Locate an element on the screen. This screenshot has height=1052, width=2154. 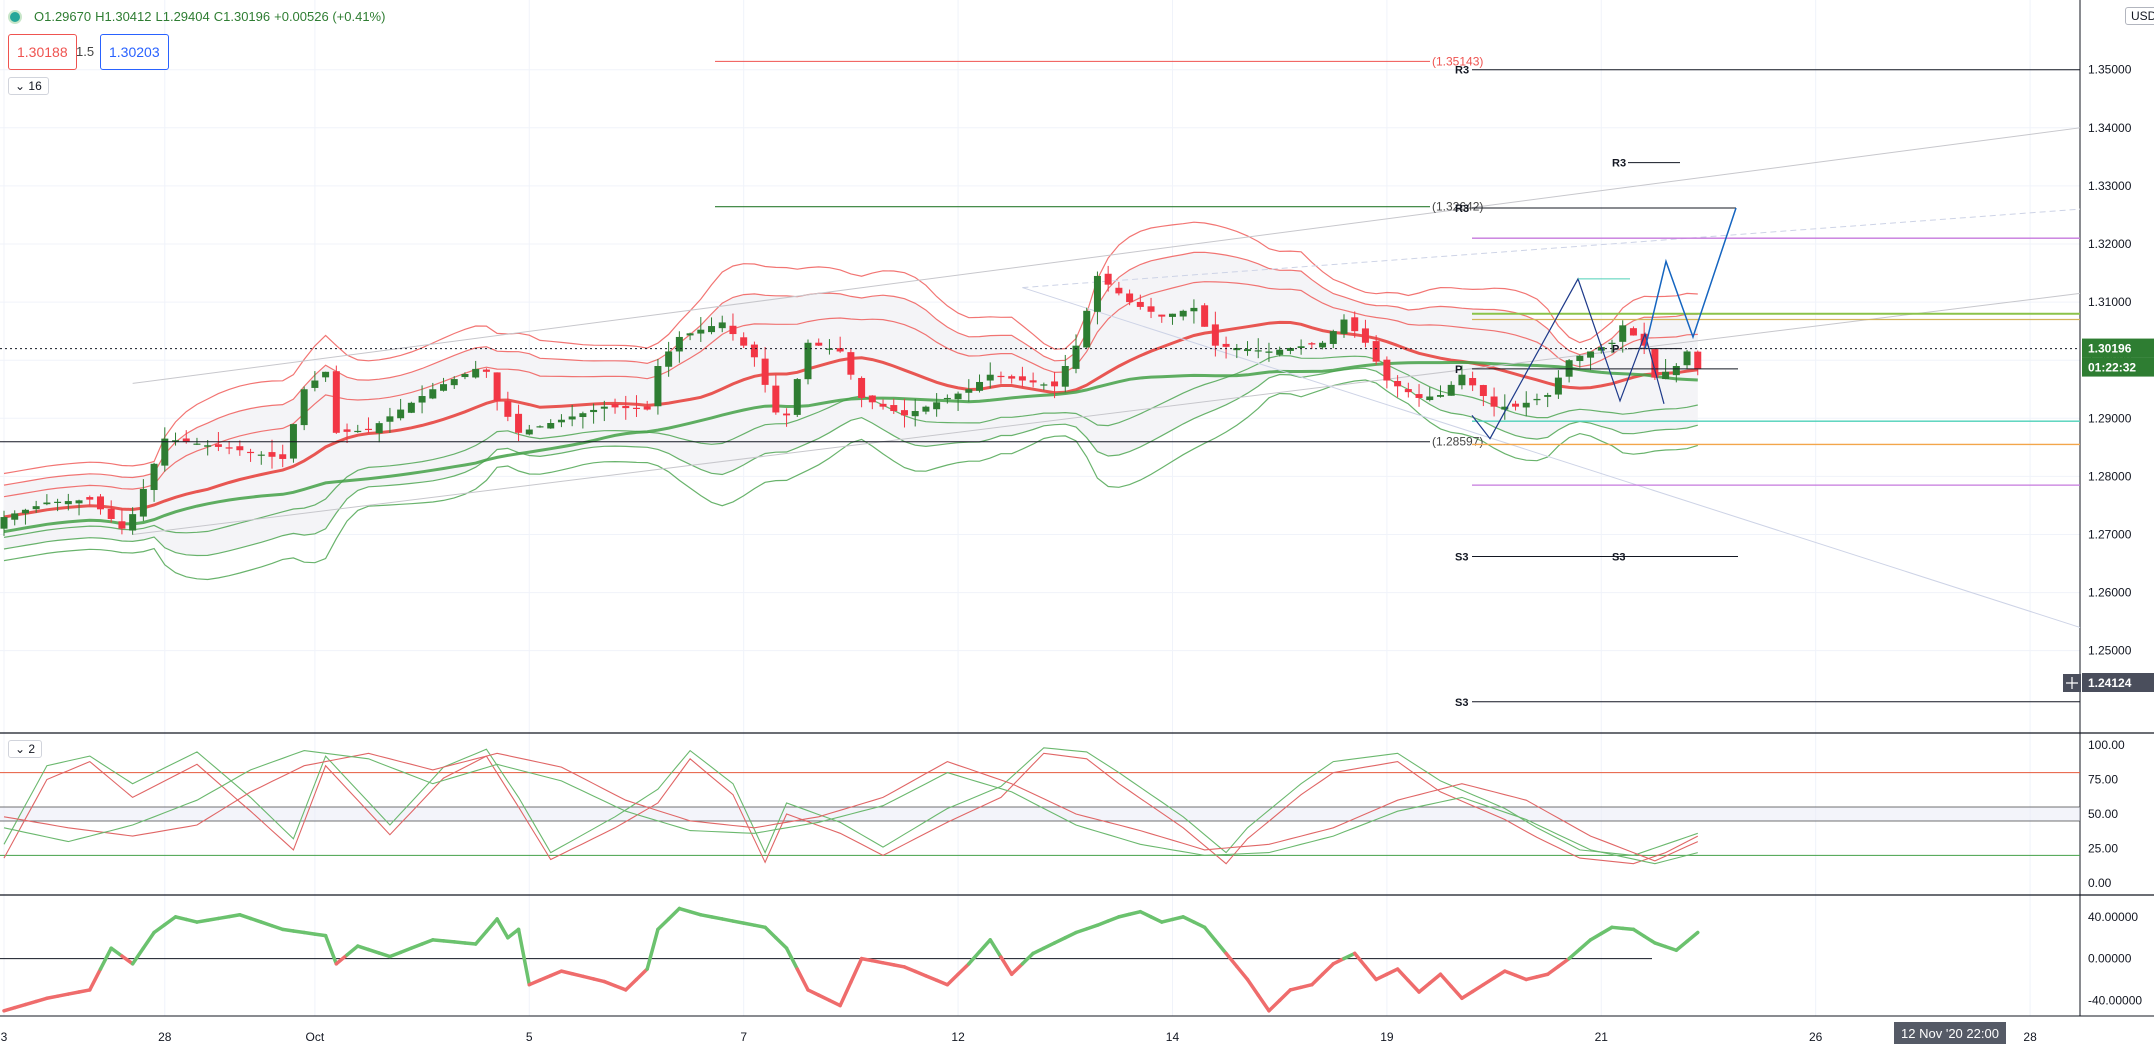
time-axis-label: 3 is located at coordinates (4, 1037).